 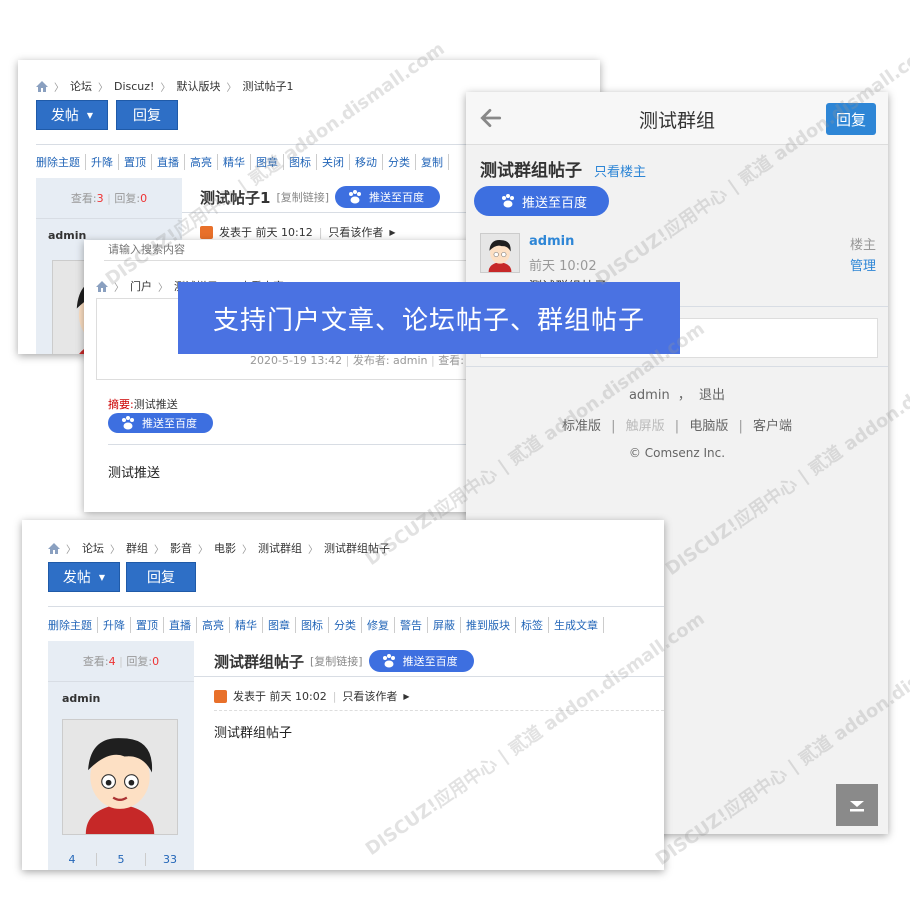 What do you see at coordinates (267, 86) in the screenshot?
I see `breadcrumb-item: 测试帖子1` at bounding box center [267, 86].